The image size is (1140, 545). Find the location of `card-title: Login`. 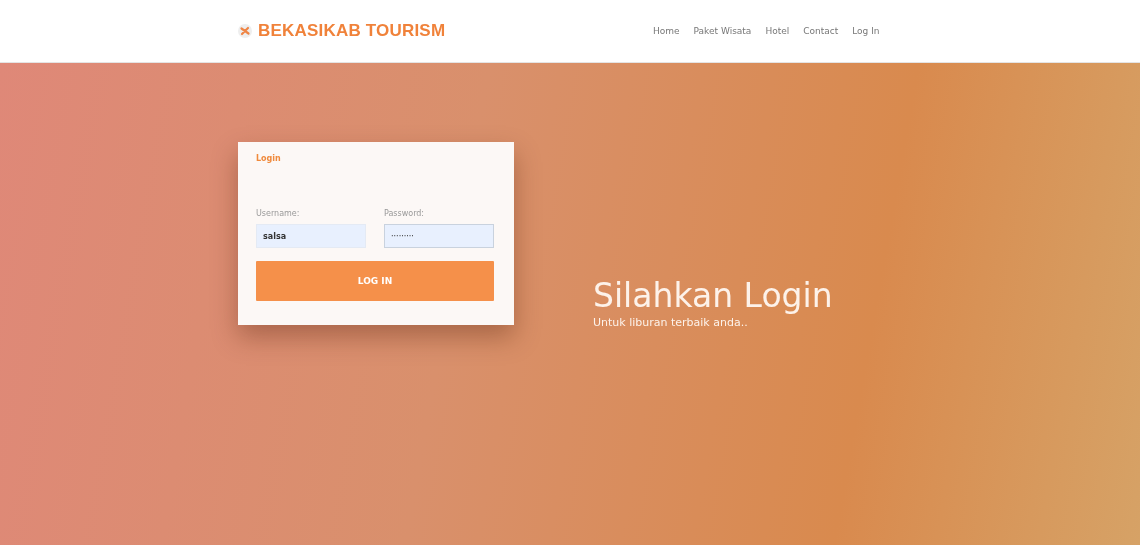

card-title: Login is located at coordinates (269, 158).